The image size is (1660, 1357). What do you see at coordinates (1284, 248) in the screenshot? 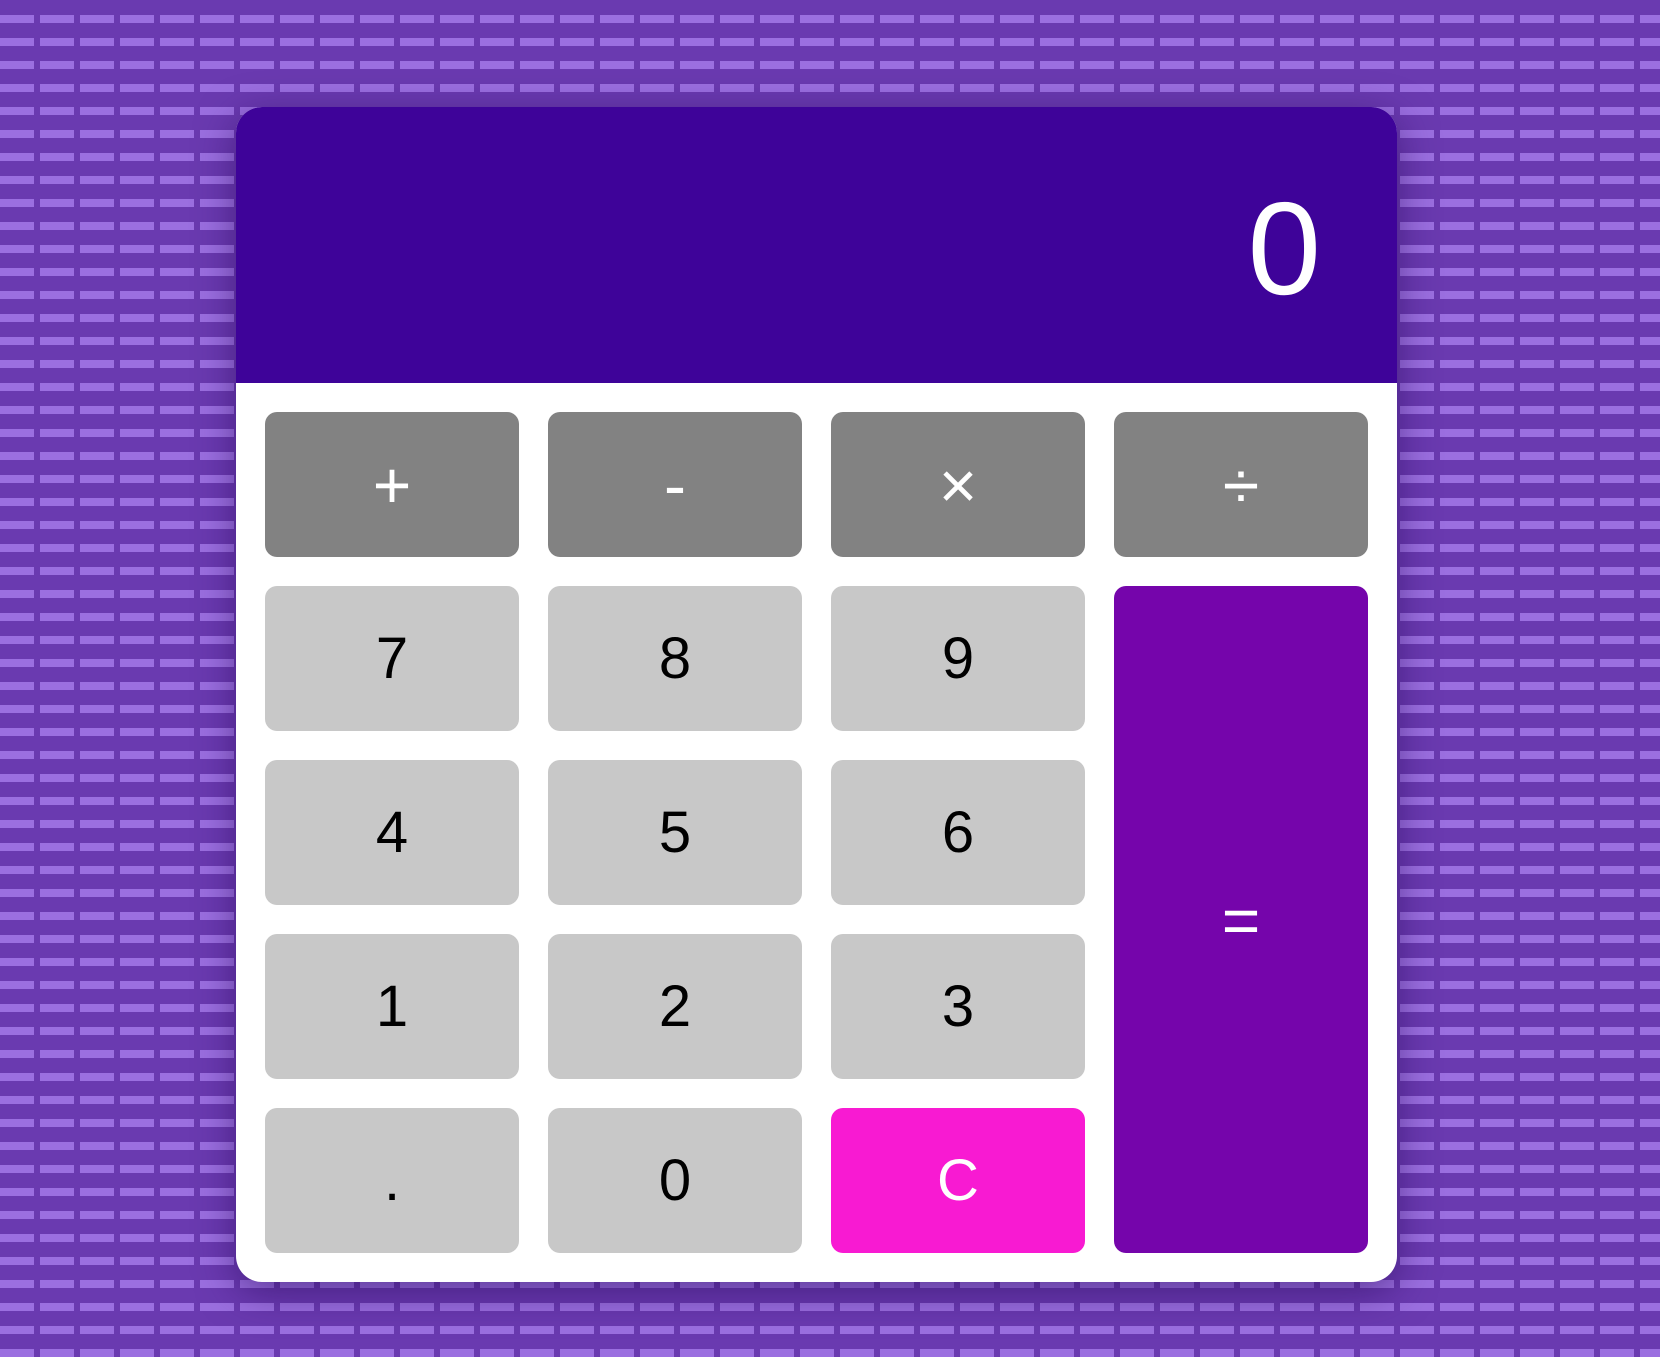
I see `display-value: 0` at bounding box center [1284, 248].